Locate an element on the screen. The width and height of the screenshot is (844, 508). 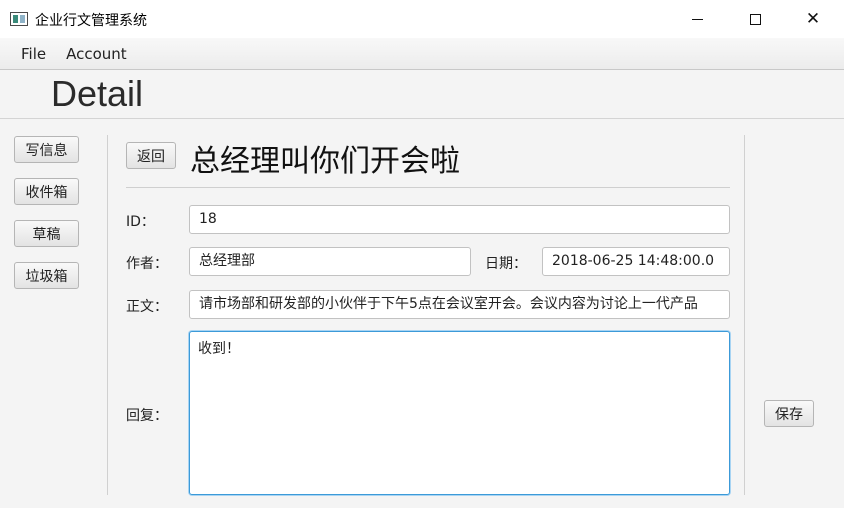
author-label: 作者： is located at coordinates (147, 264).